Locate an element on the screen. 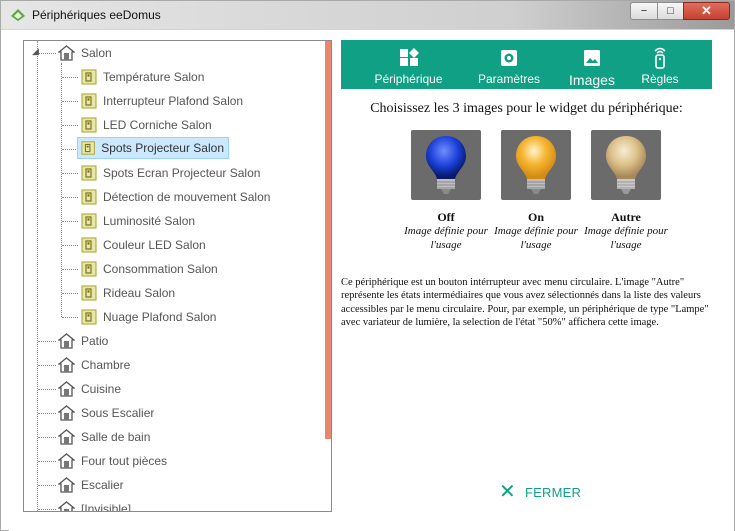 The width and height of the screenshot is (735, 531). image-off-picker is located at coordinates (446, 165).